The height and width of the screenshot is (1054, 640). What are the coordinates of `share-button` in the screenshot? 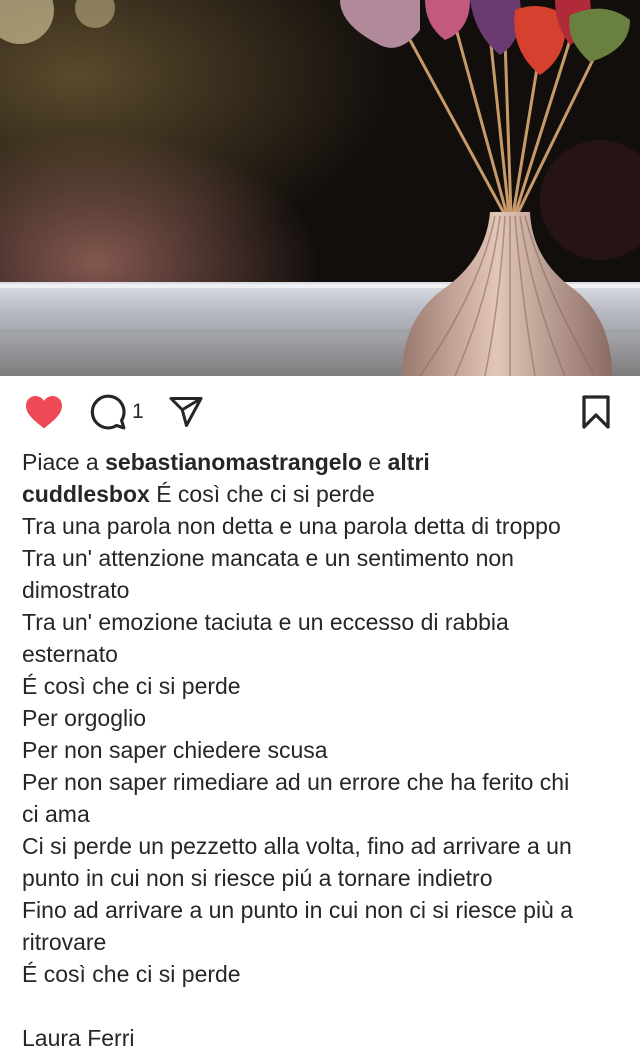 It's located at (186, 412).